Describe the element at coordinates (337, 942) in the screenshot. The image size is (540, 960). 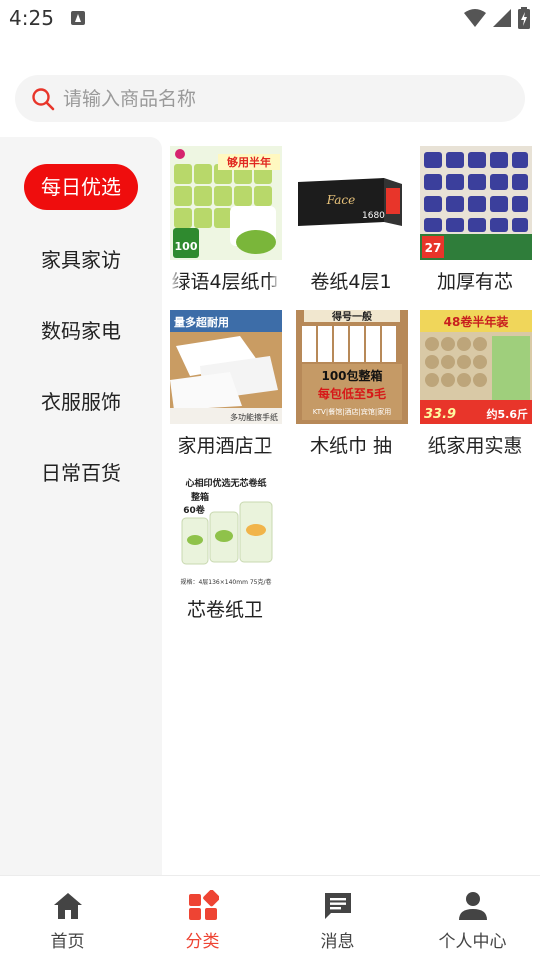
I see `nav-label: 消息` at that location.